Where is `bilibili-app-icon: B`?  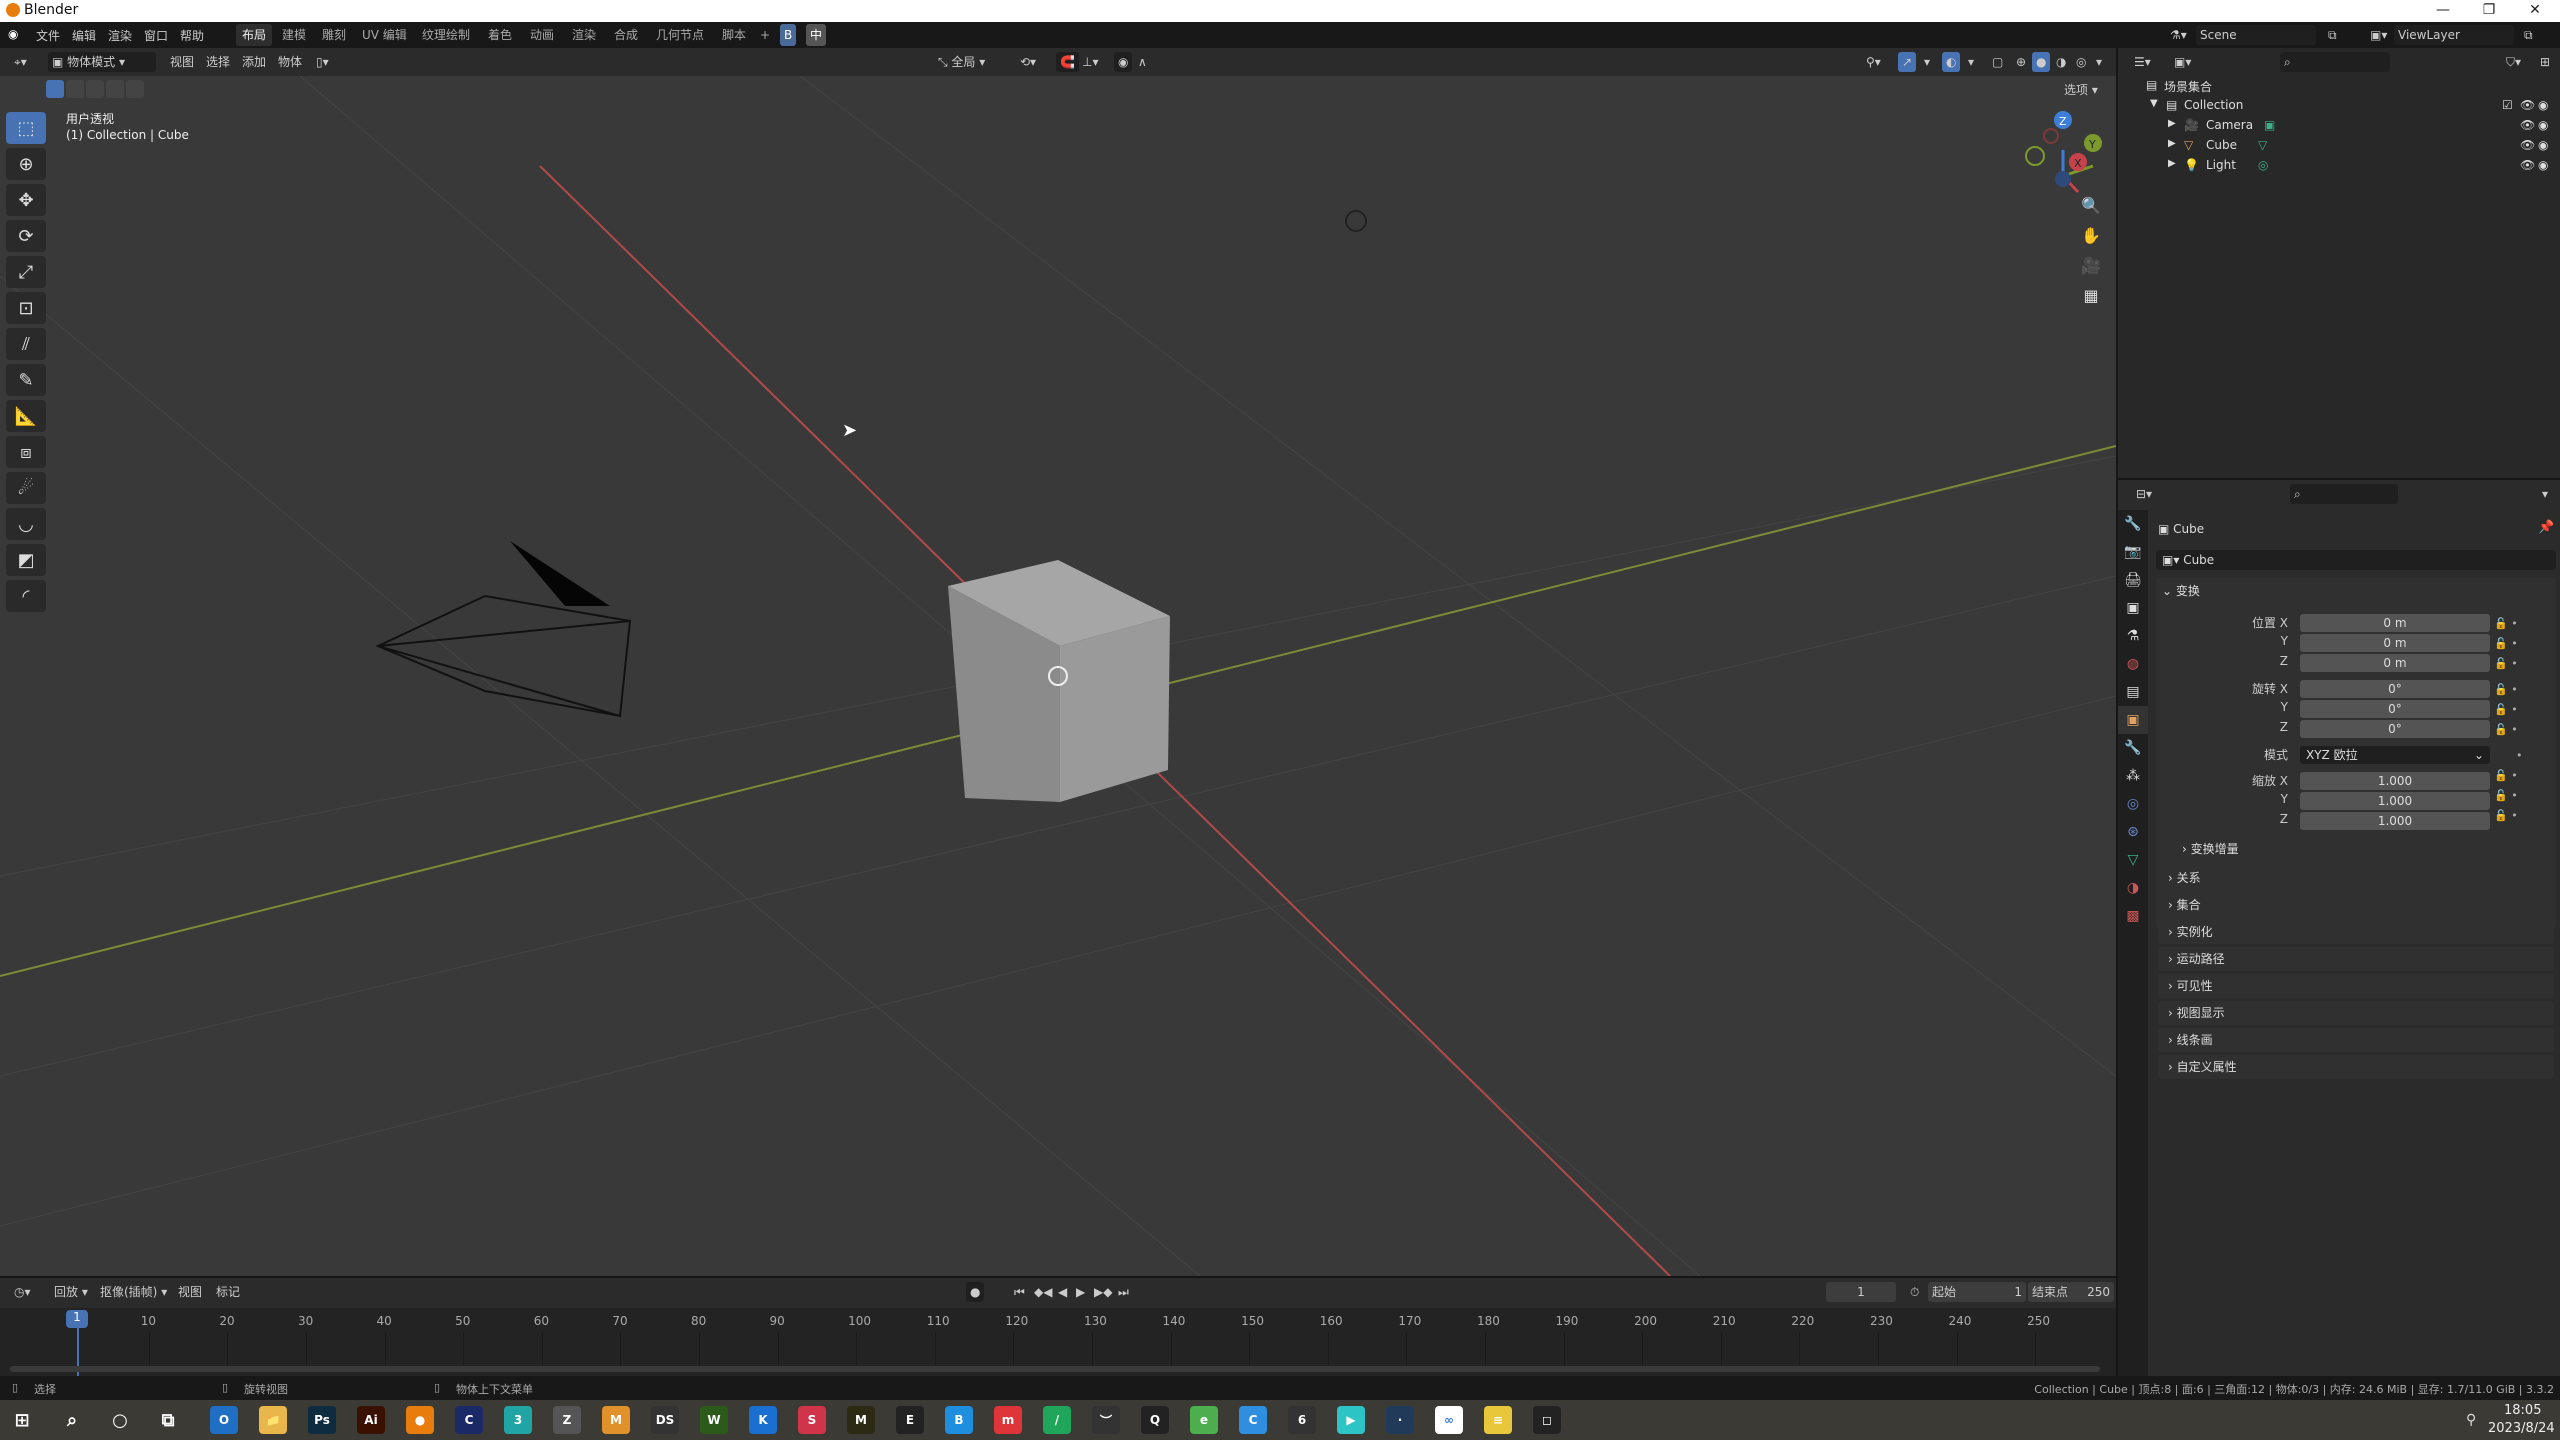
bilibili-app-icon: B is located at coordinates (959, 1420).